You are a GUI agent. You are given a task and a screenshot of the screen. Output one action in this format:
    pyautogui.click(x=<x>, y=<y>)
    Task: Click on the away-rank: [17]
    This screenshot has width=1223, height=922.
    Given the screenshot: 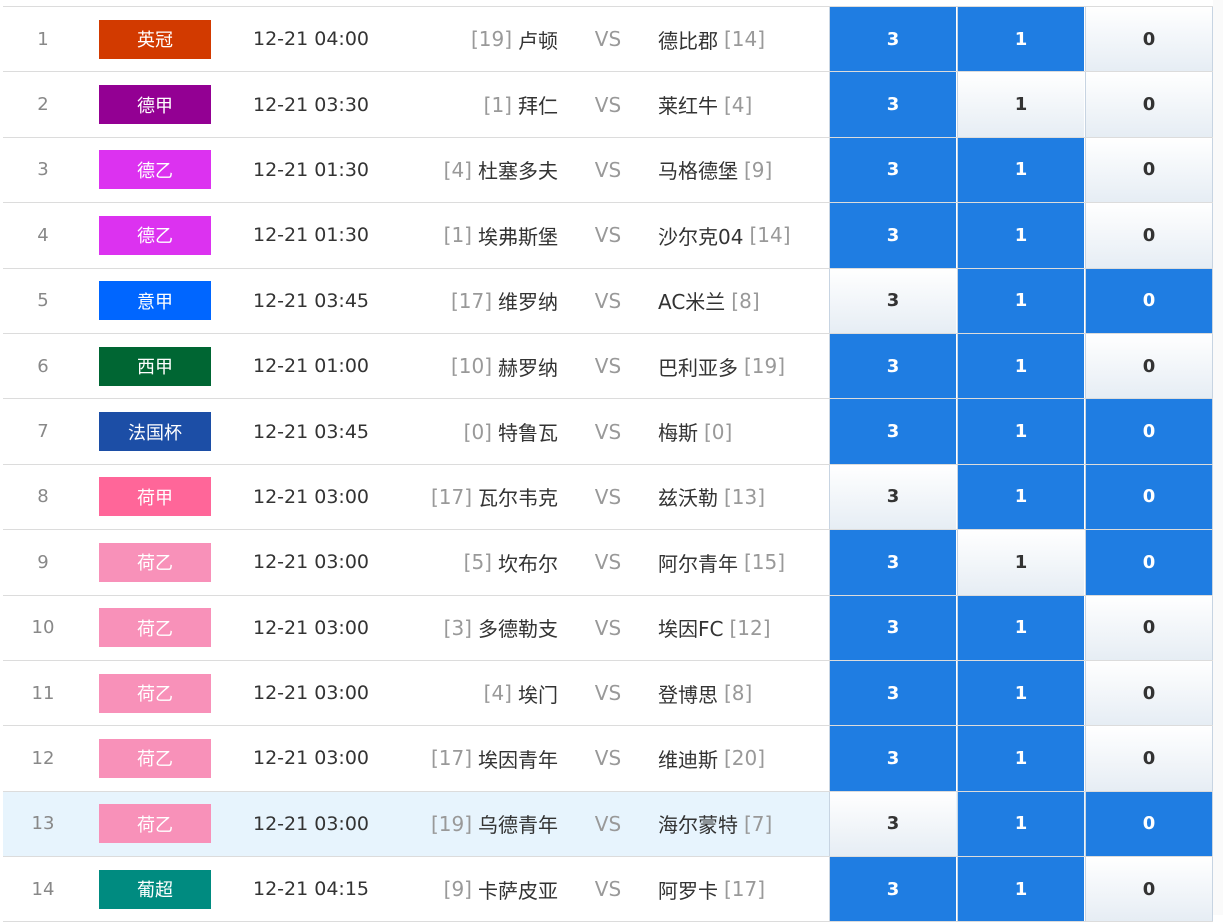 What is the action you would take?
    pyautogui.click(x=745, y=889)
    